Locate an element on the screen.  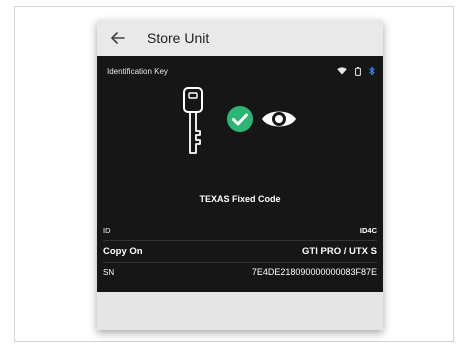
copy-on-value: GTI PRO / UTX S is located at coordinates (339, 251).